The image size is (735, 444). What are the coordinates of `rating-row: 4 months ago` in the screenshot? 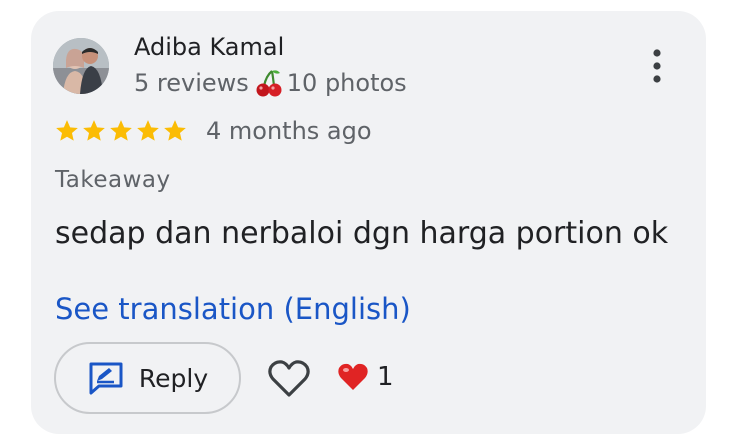 It's located at (213, 131).